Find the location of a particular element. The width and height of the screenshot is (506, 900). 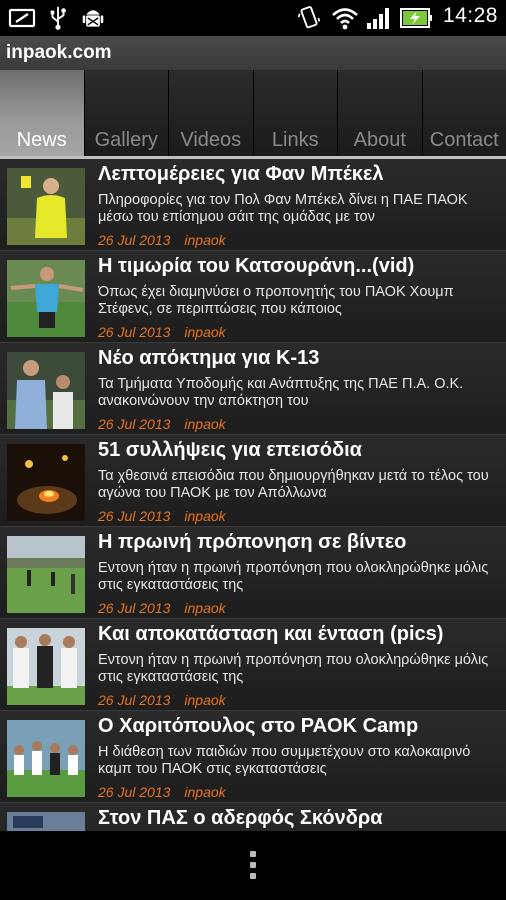

usb-icon is located at coordinates (58, 18).